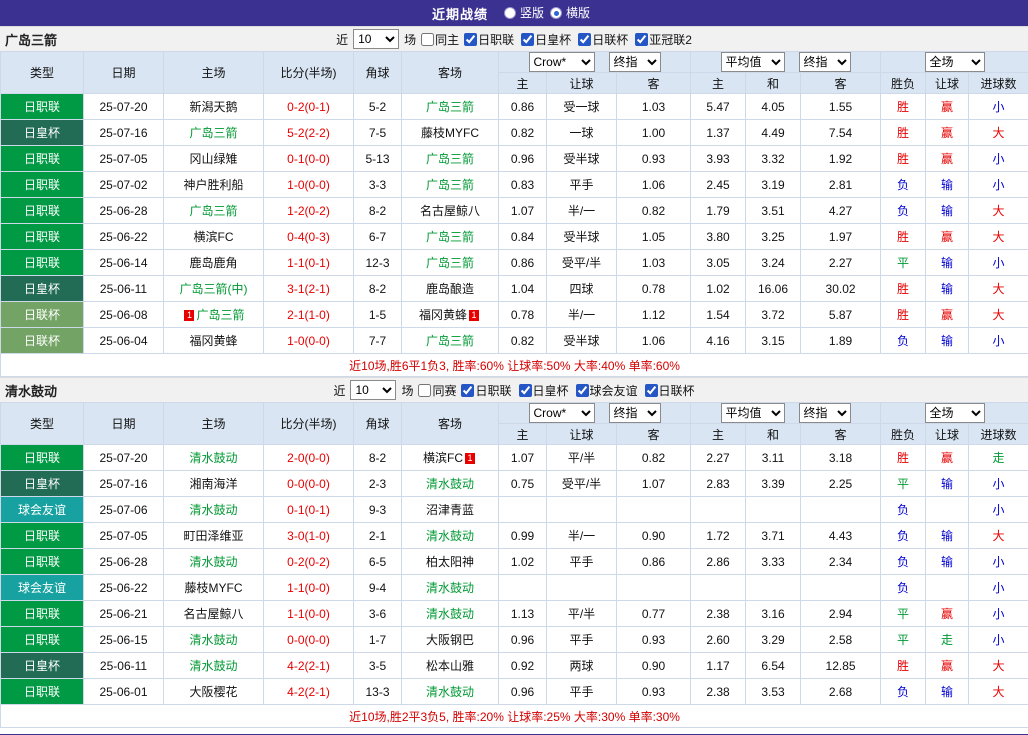  Describe the element at coordinates (213, 614) in the screenshot. I see `home-team-name: 名古屋鲸八` at that location.